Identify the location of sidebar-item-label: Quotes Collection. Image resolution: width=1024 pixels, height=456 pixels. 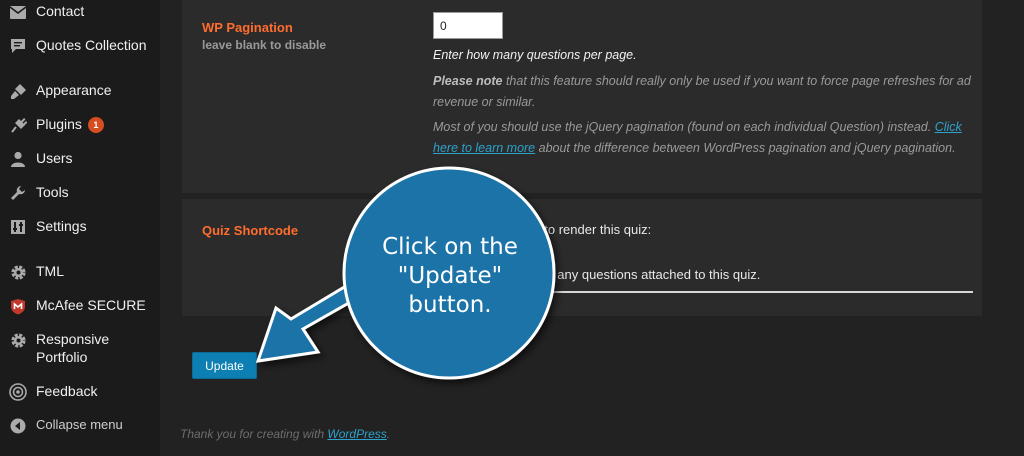
(91, 45).